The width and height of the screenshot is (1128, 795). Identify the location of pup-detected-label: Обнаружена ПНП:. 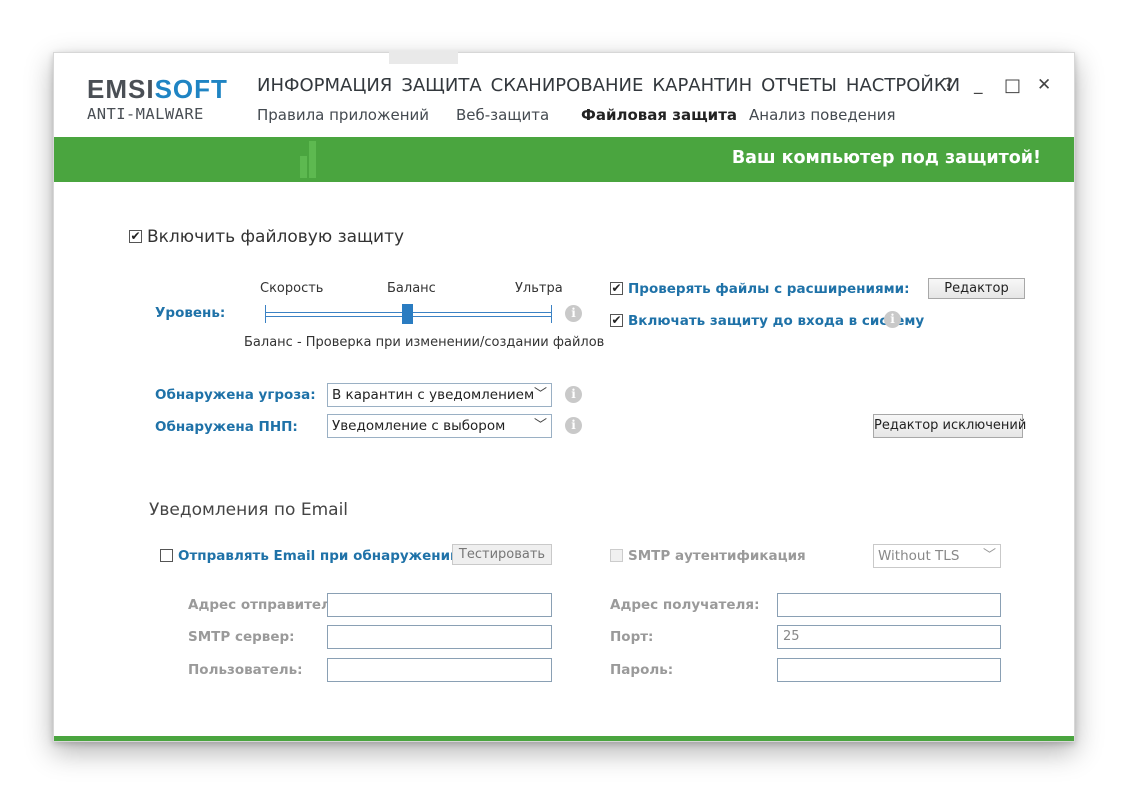
(226, 427).